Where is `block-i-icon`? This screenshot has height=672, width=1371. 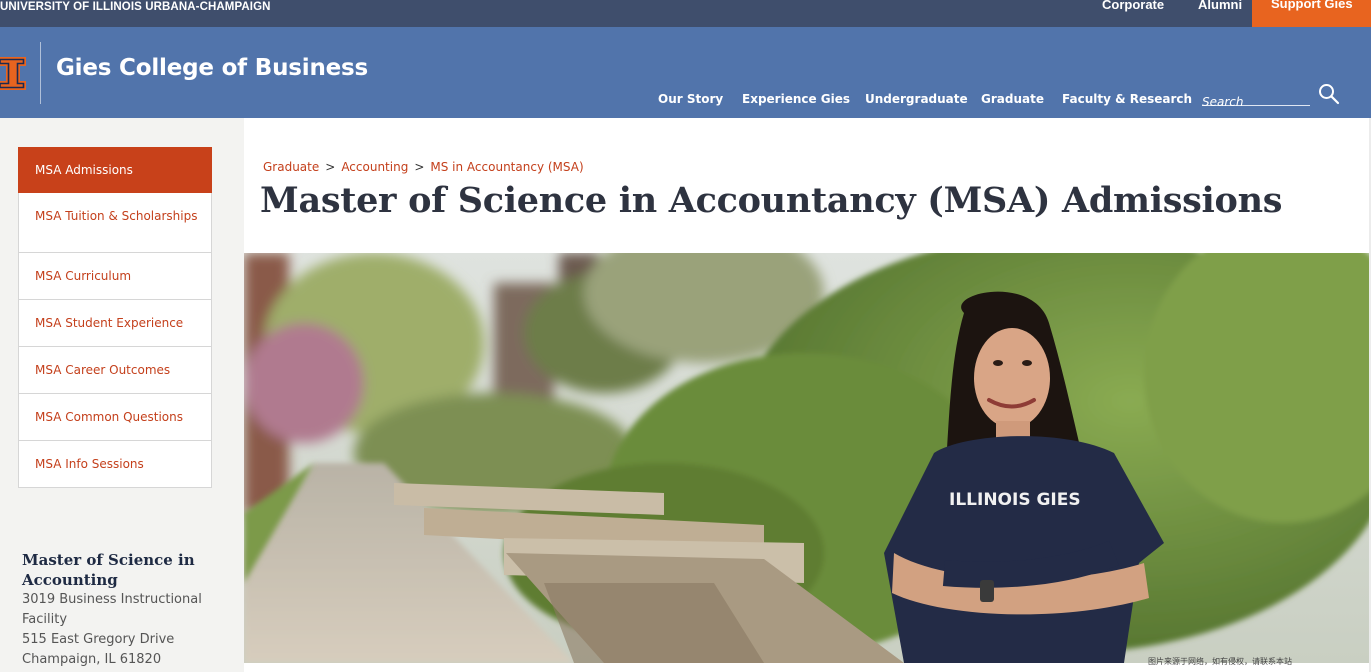
block-i-icon is located at coordinates (13, 73).